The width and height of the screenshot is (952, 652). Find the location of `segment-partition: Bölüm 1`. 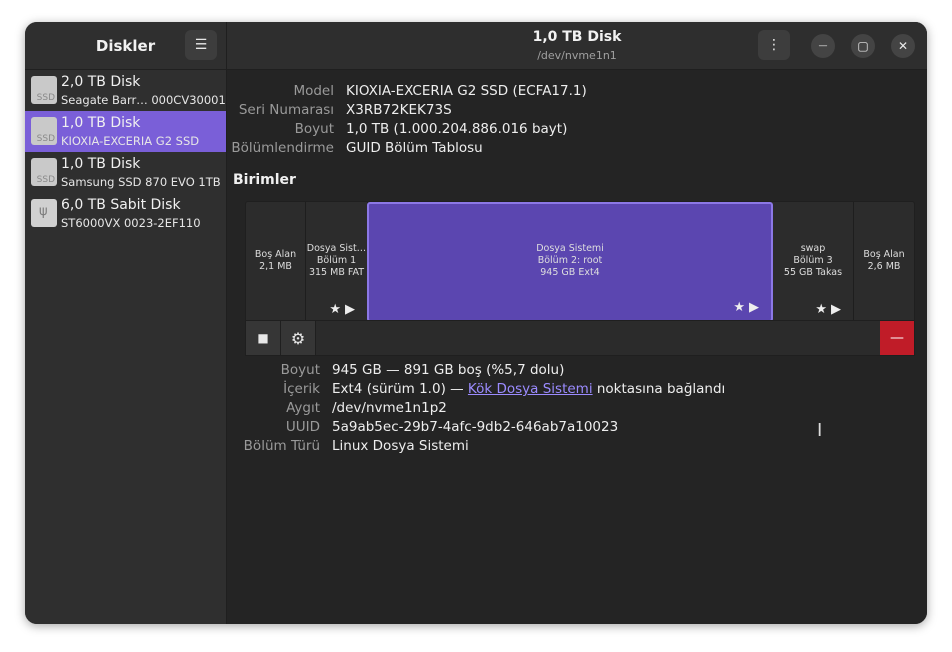

segment-partition: Bölüm 1 is located at coordinates (336, 260).